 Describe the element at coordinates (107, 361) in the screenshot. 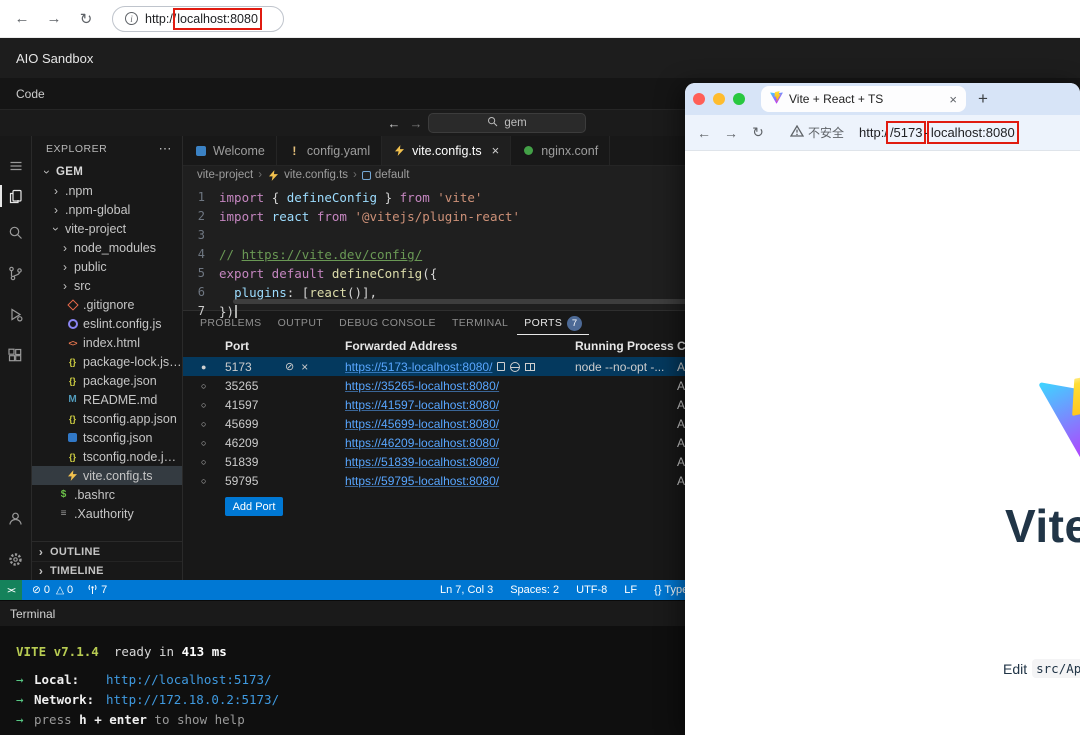

I see `tree-item-package-lock-json: package-lock.json` at that location.